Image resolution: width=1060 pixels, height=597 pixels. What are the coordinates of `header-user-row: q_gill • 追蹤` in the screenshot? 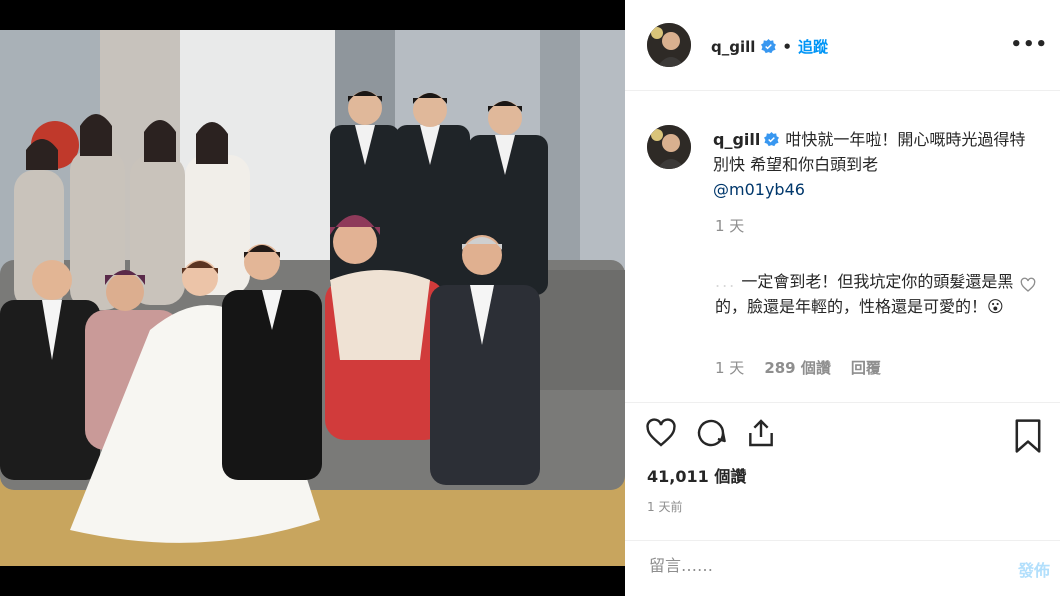 It's located at (769, 46).